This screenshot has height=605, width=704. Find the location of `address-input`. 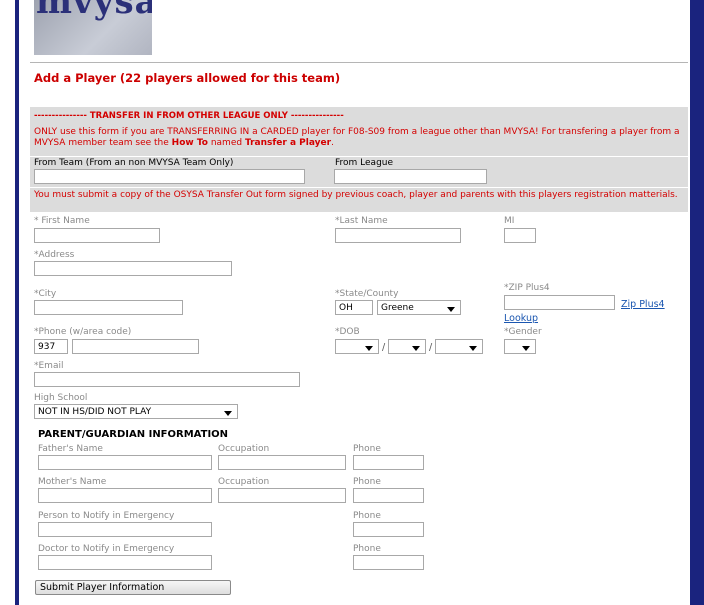

address-input is located at coordinates (133, 268).